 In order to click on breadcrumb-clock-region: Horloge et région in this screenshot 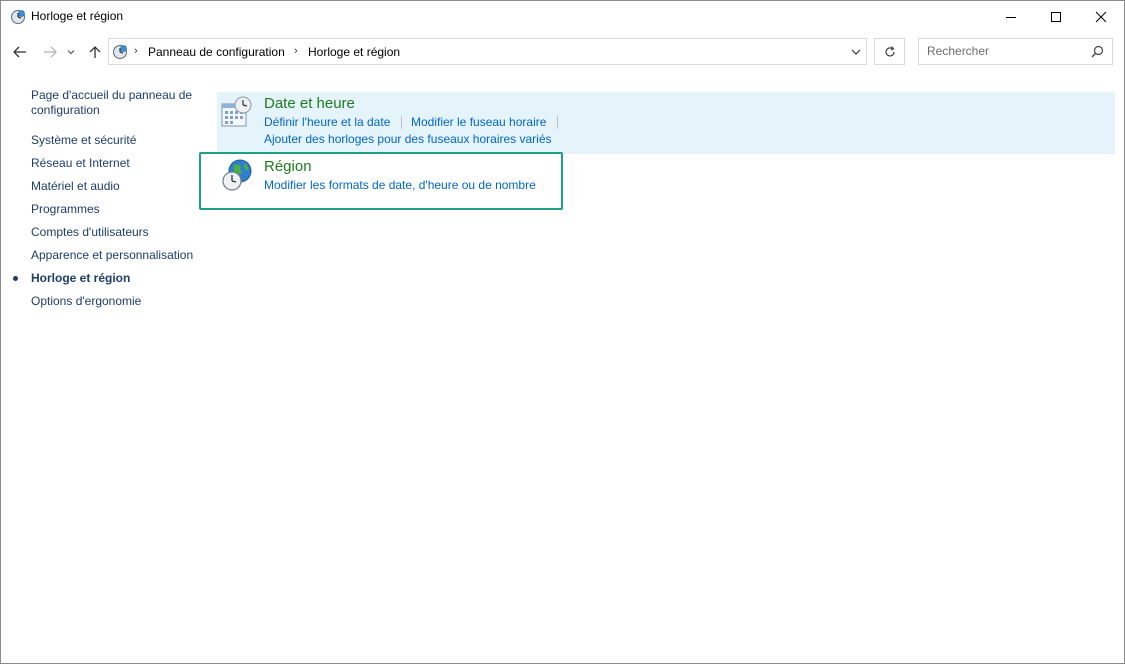, I will do `click(354, 52)`.